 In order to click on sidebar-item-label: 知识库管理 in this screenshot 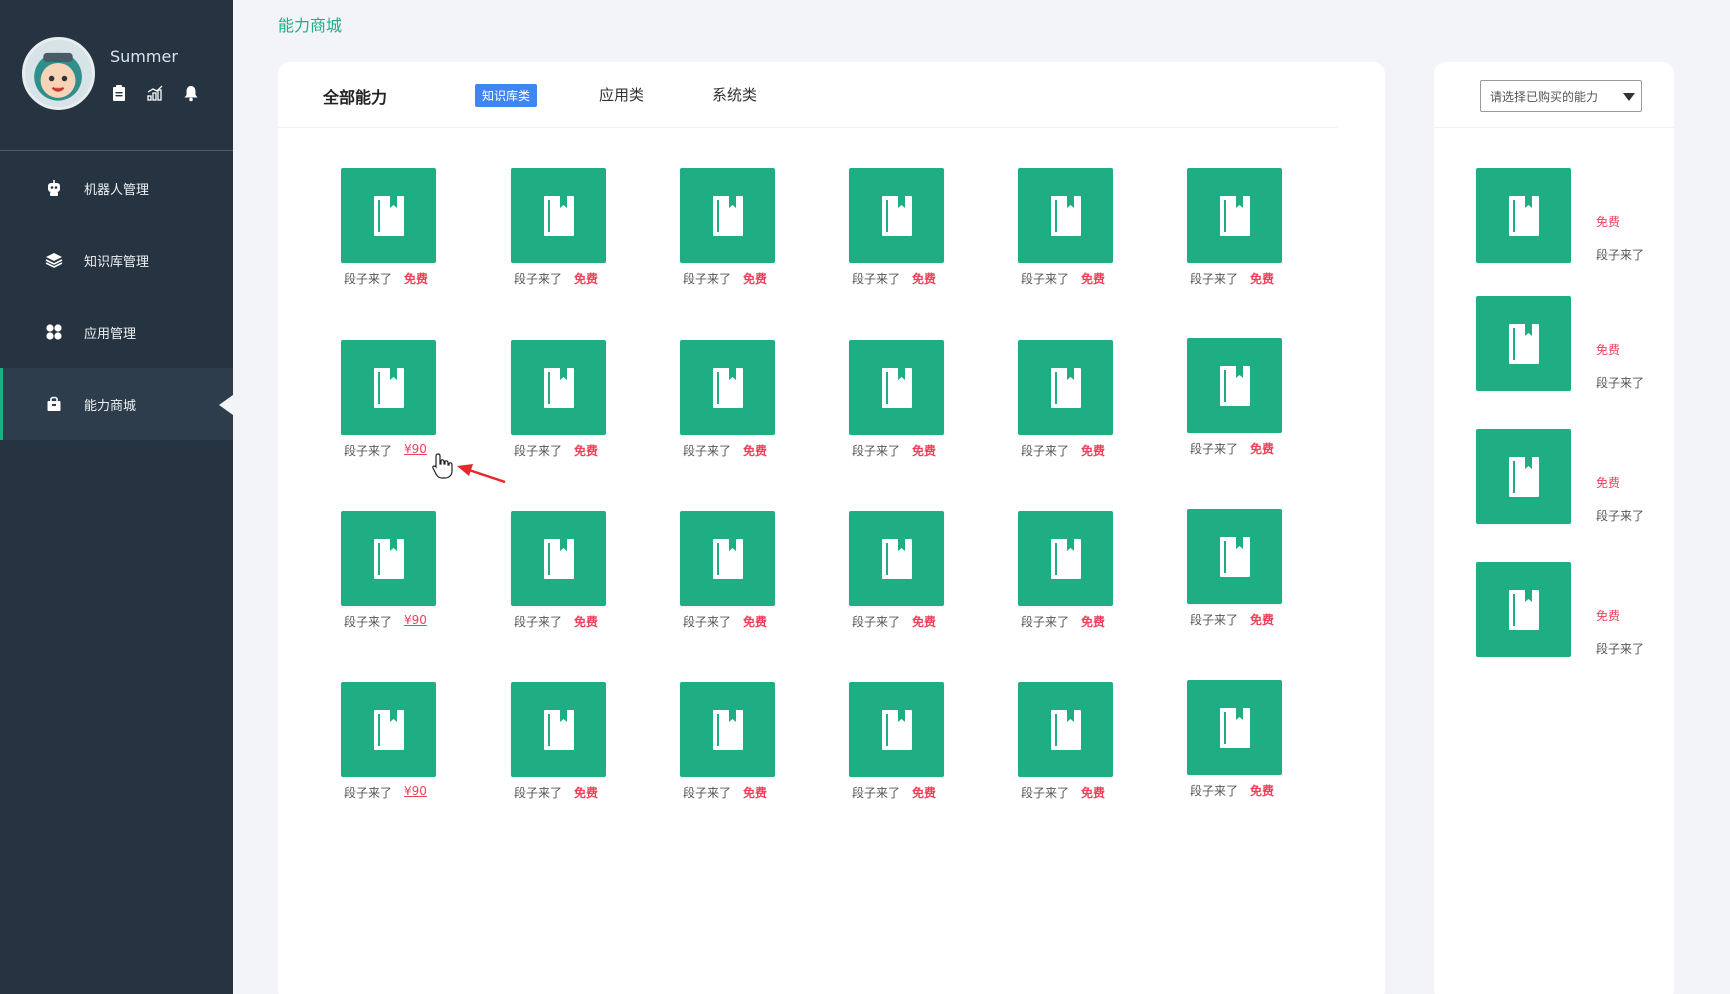, I will do `click(117, 262)`.